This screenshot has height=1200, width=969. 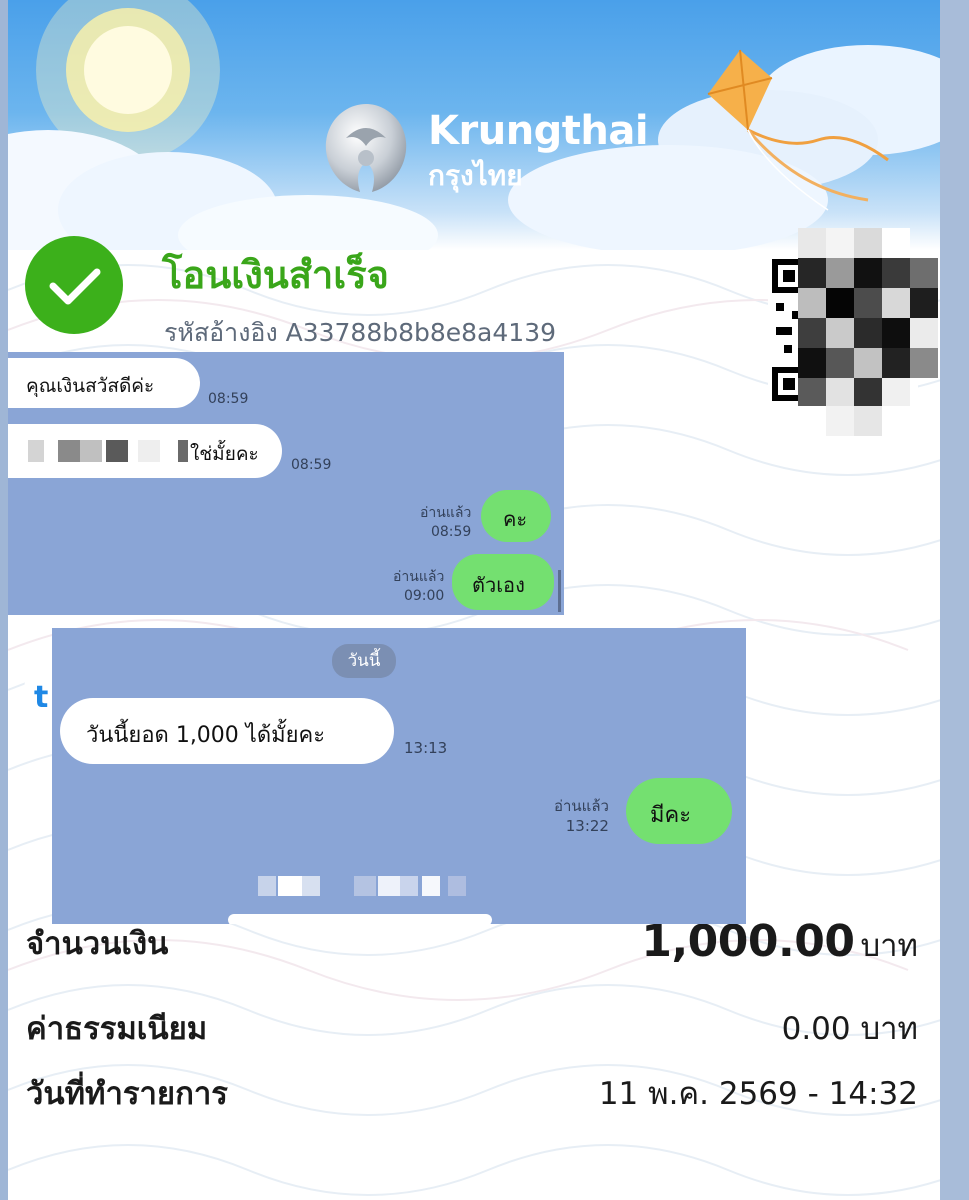 I want to click on message-text: คะ, so click(x=515, y=519).